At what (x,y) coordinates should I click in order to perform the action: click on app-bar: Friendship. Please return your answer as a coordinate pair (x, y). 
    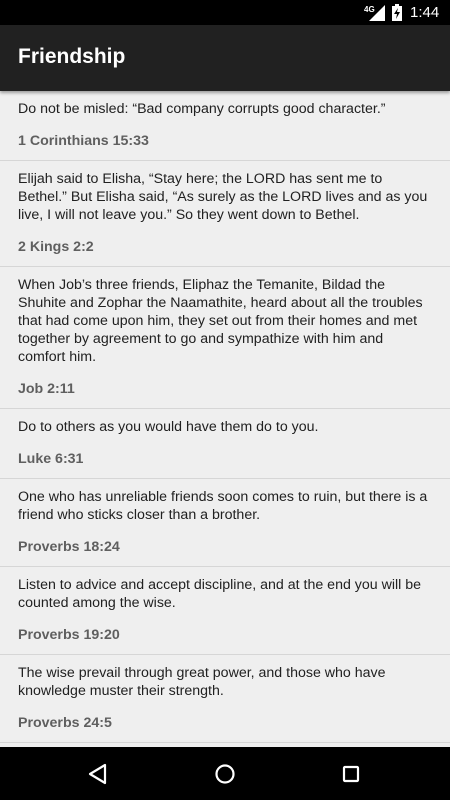
    Looking at the image, I should click on (225, 58).